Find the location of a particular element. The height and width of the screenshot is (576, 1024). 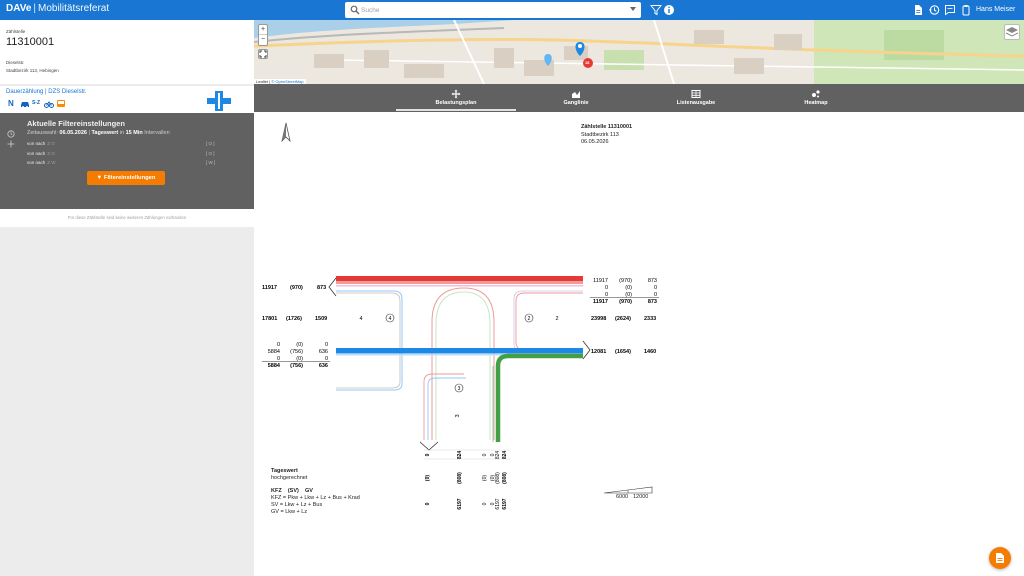

map: 16 + − Leaflet | © OpenStreetMap is located at coordinates (639, 52).